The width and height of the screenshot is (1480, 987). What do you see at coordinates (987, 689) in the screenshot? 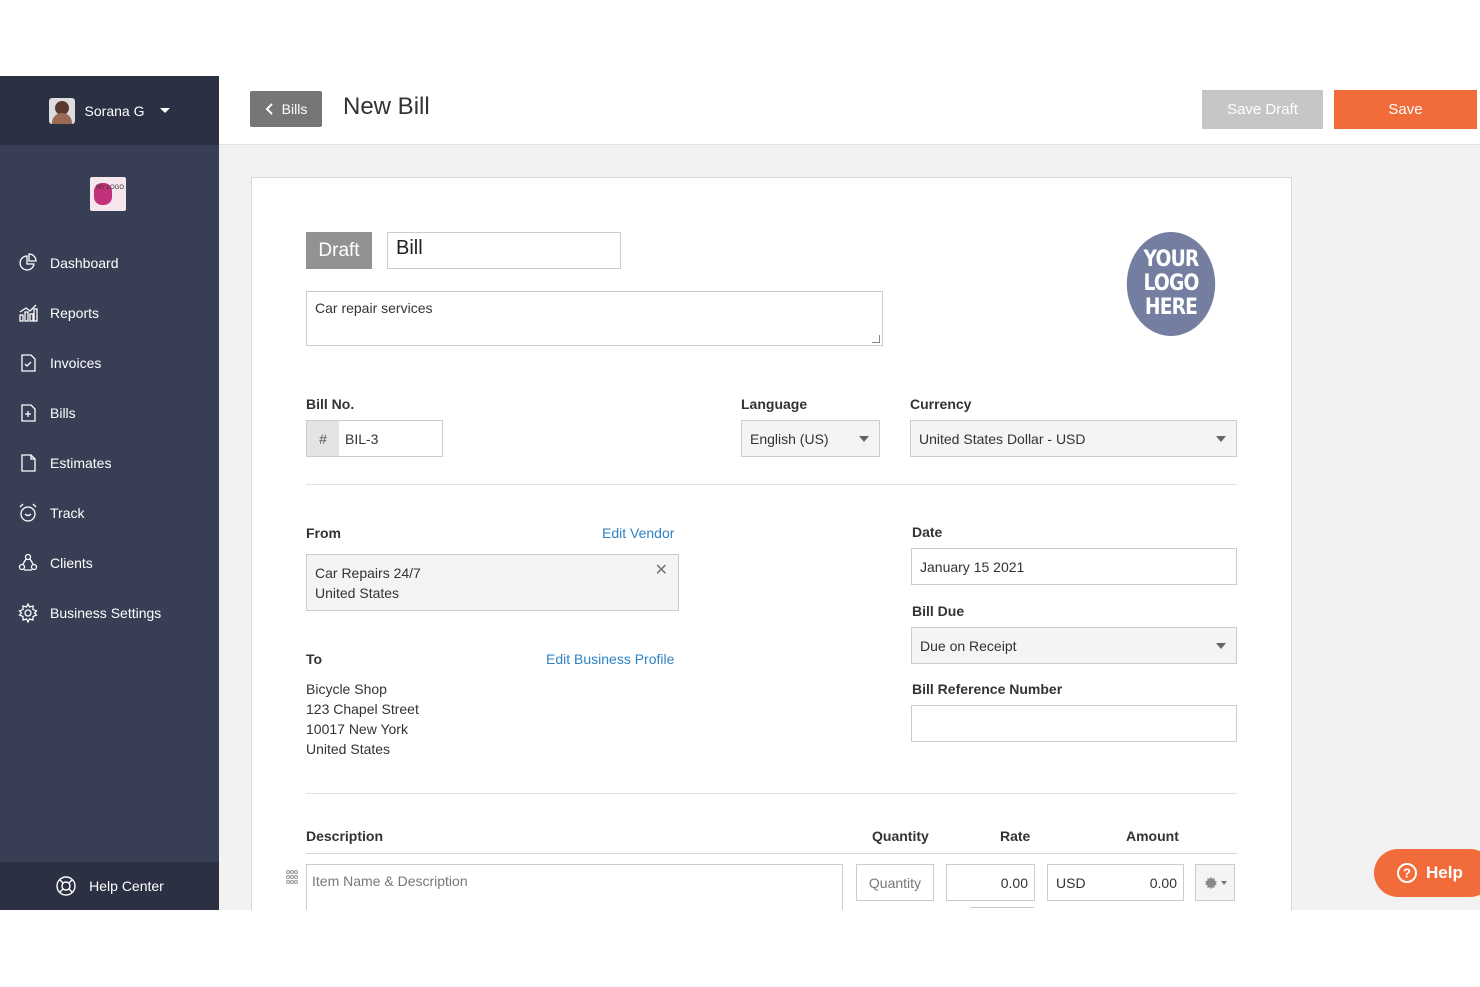
I see `bill-reference-label: Bill Reference Number` at bounding box center [987, 689].